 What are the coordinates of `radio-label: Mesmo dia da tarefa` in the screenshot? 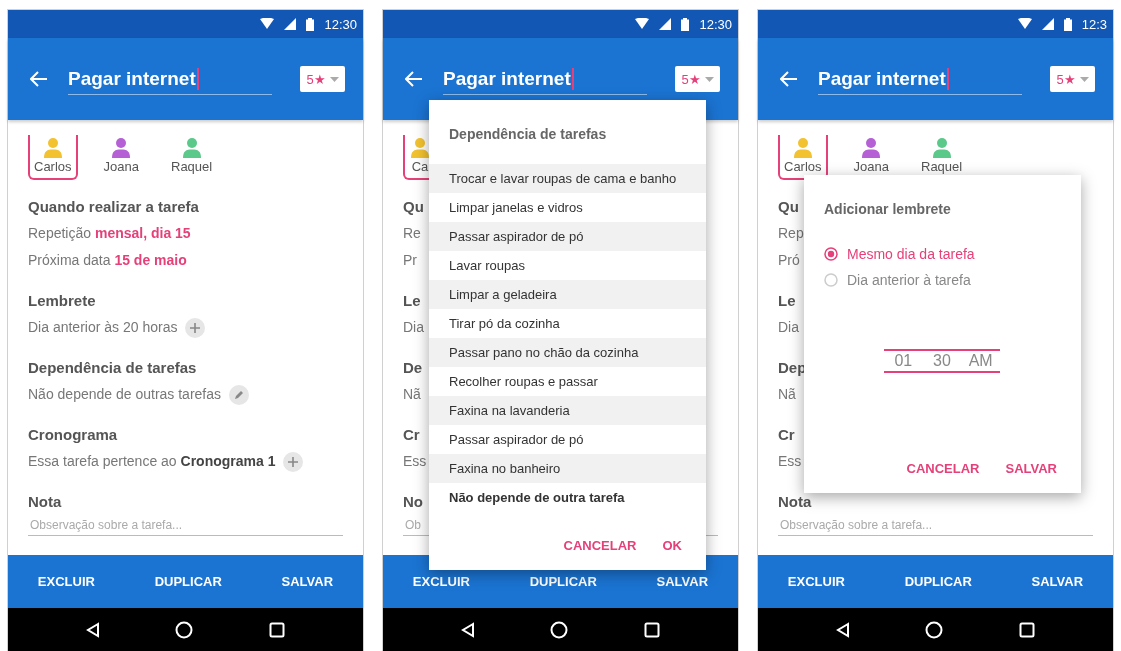 It's located at (911, 254).